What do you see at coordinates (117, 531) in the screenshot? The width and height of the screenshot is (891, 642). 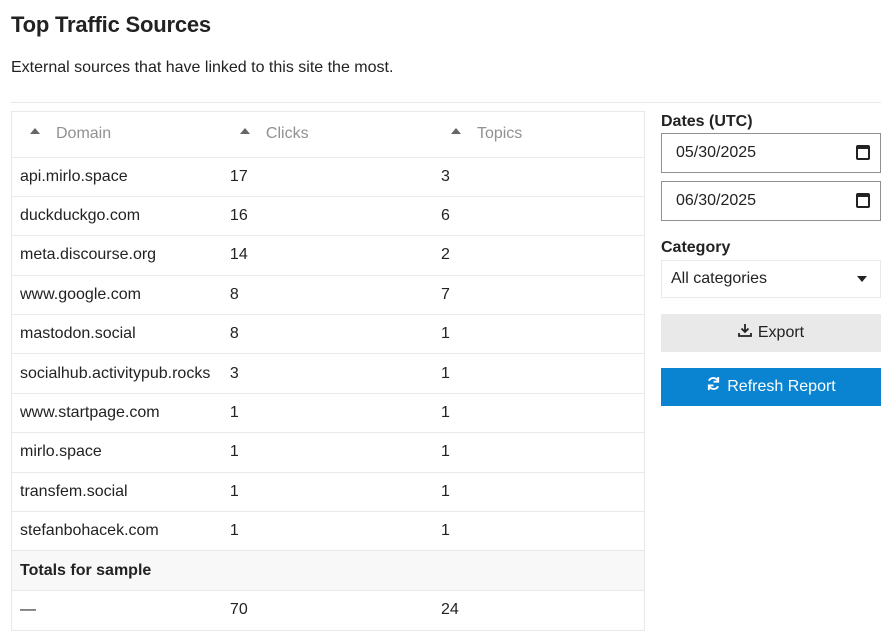 I see `domain-cell: stefanbohacek.com` at bounding box center [117, 531].